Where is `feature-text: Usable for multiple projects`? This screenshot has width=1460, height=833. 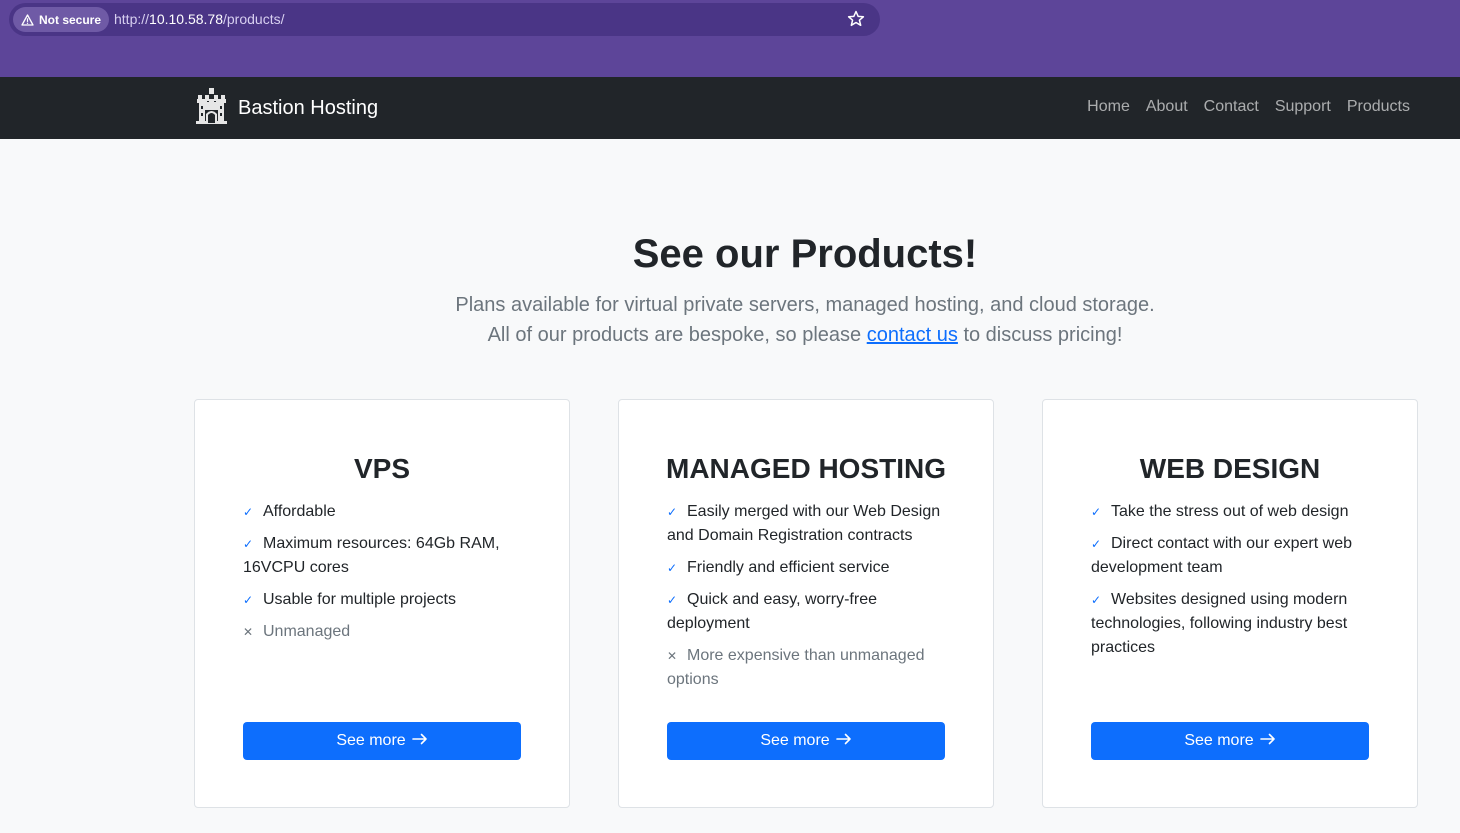 feature-text: Usable for multiple projects is located at coordinates (359, 599).